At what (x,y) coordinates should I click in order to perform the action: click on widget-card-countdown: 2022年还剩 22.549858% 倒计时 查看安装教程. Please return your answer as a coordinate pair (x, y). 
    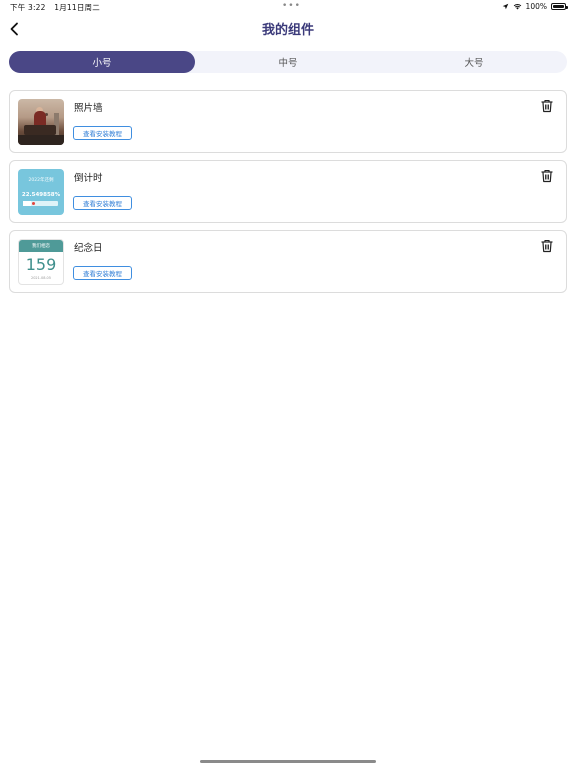
    Looking at the image, I should click on (288, 191).